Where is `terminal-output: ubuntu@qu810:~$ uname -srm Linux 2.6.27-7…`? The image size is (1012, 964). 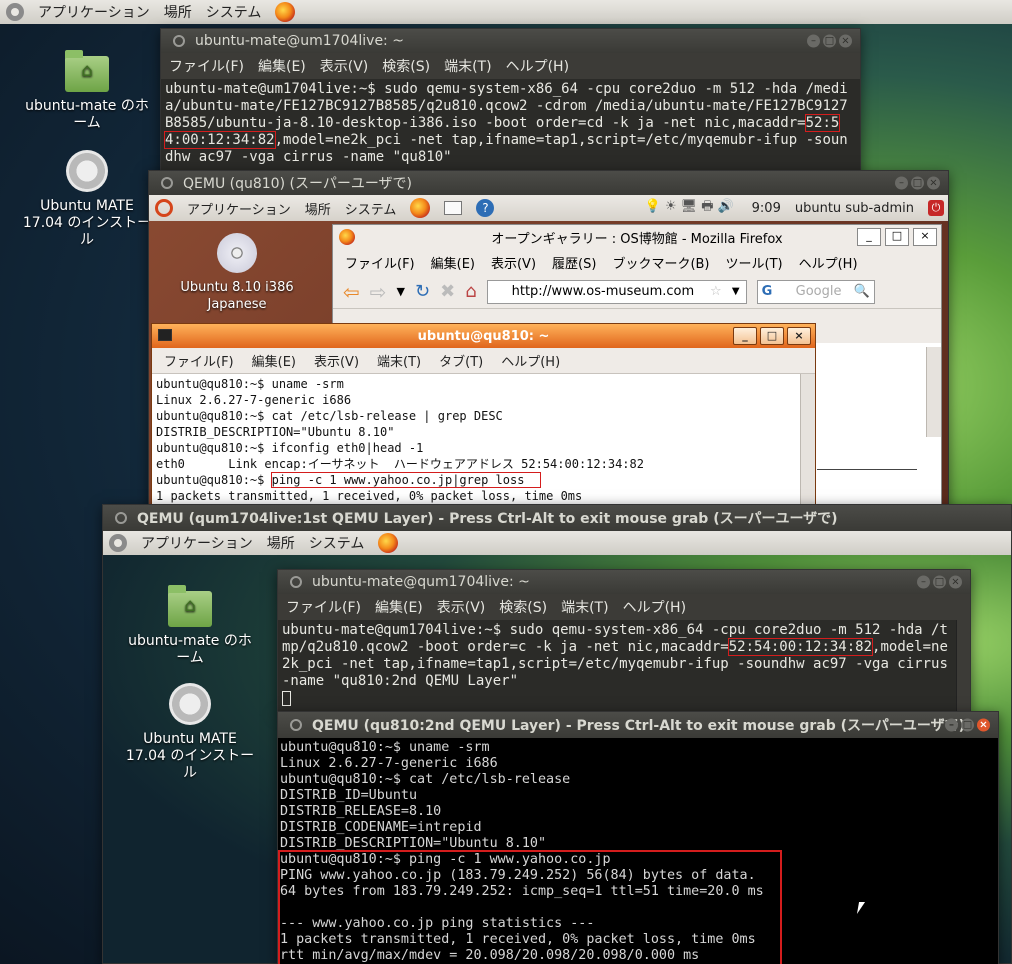
terminal-output: ubuntu@qu810:~$ uname -srm Linux 2.6.27-7… is located at coordinates (483, 441).